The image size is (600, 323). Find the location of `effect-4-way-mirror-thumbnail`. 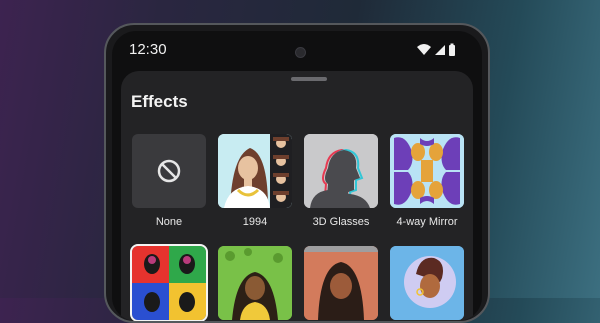

effect-4-way-mirror-thumbnail is located at coordinates (427, 171).